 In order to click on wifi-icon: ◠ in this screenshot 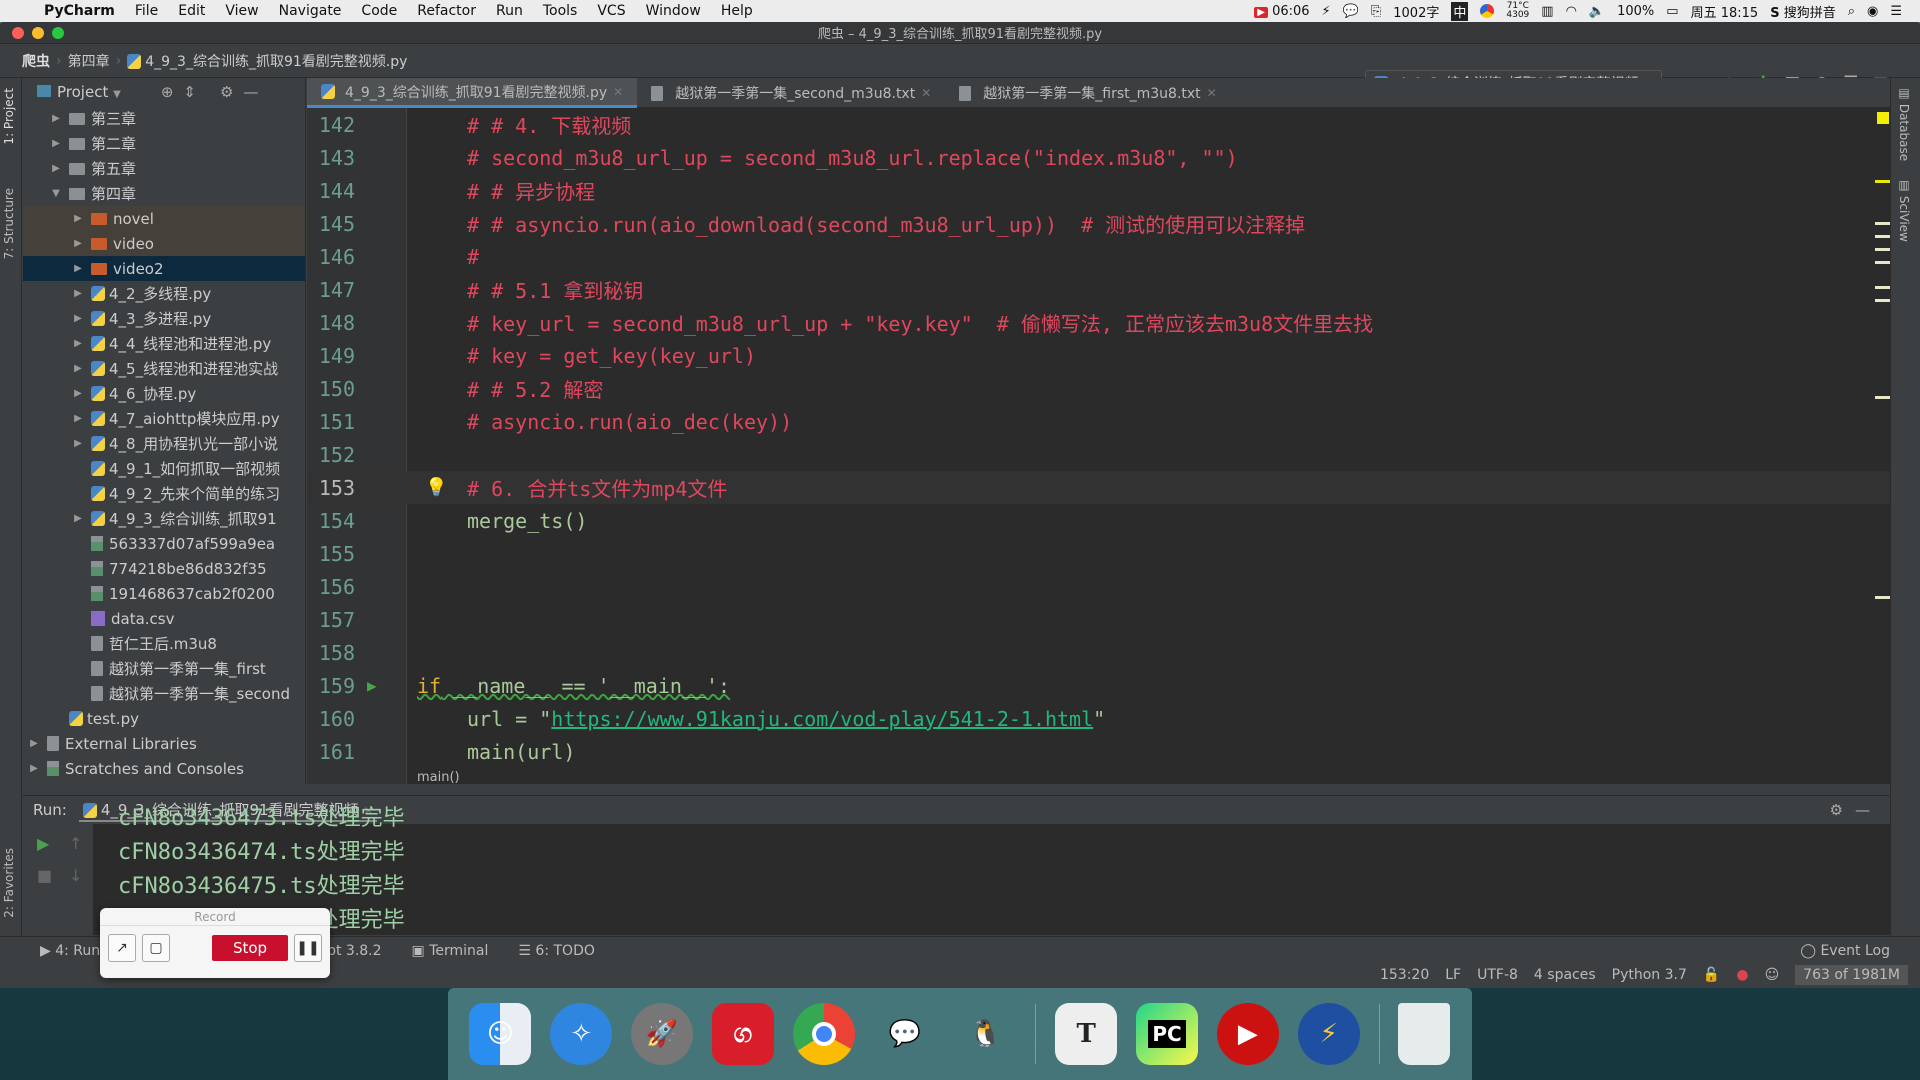, I will do `click(1571, 11)`.